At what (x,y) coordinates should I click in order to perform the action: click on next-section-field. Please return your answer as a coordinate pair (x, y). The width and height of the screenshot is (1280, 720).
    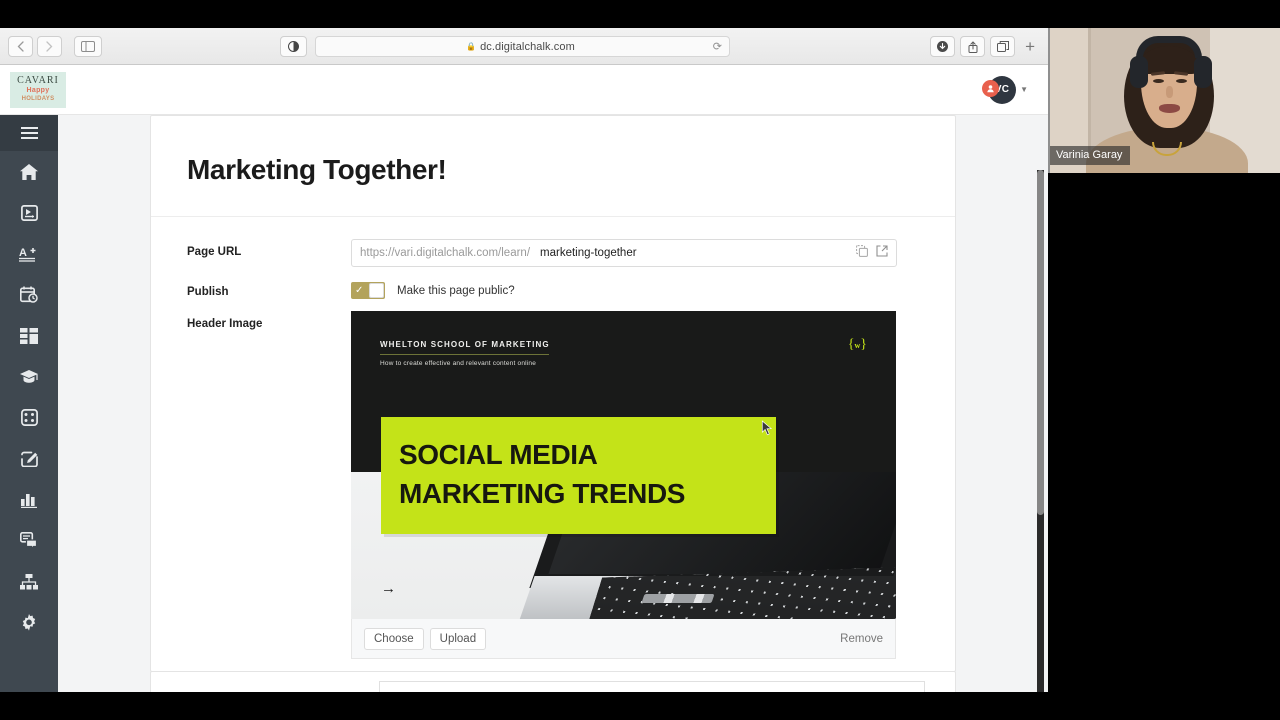
    Looking at the image, I should click on (652, 686).